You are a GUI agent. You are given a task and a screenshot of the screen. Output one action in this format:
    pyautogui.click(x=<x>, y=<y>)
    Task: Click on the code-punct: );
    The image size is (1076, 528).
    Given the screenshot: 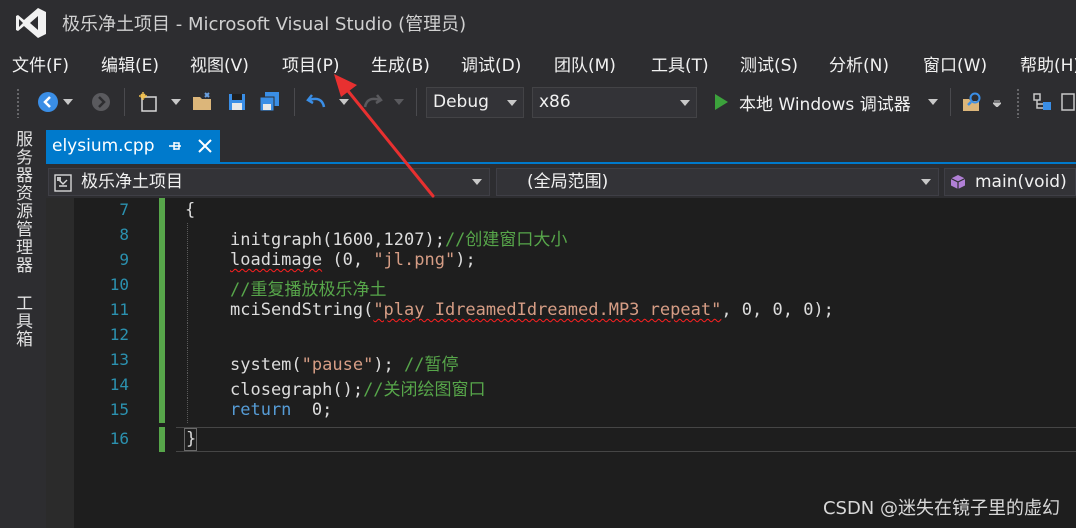 What is the action you would take?
    pyautogui.click(x=389, y=365)
    